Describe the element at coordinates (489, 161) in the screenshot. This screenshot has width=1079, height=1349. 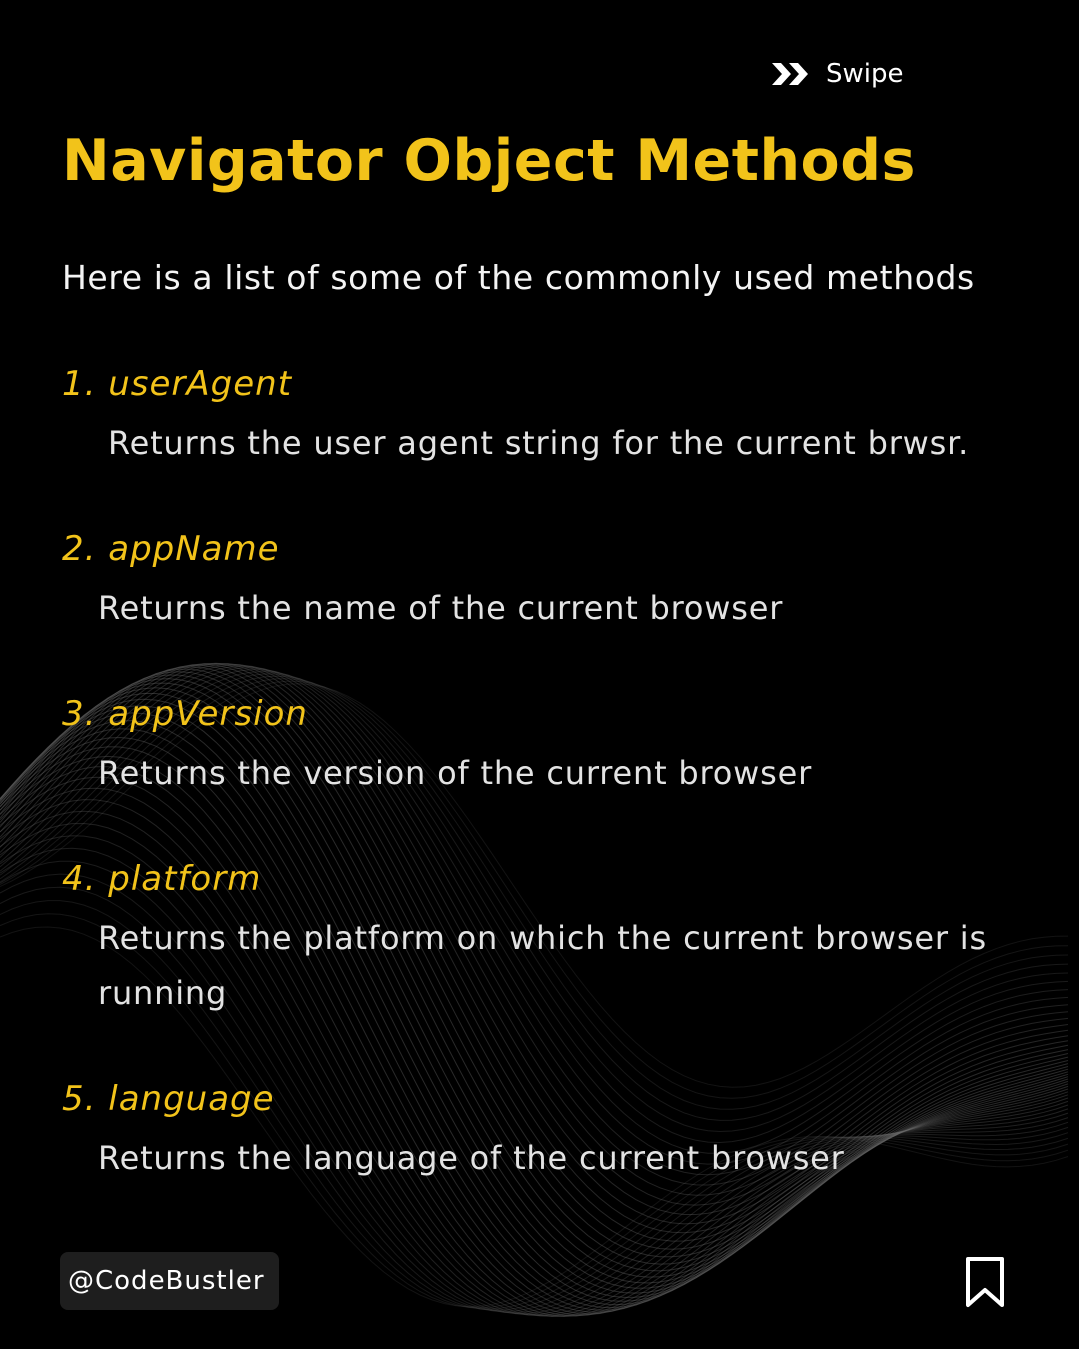
I see `page-title: Navigator Object Methods` at that location.